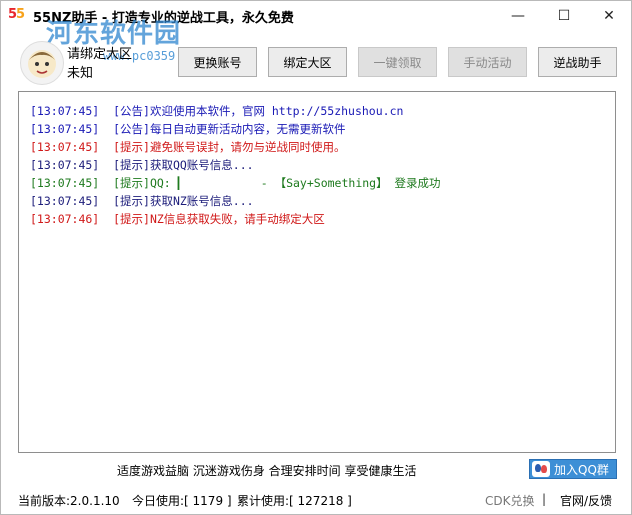 The width and height of the screenshot is (632, 515). Describe the element at coordinates (581, 470) in the screenshot. I see `join-qq-group-label: 加入QQ群` at that location.